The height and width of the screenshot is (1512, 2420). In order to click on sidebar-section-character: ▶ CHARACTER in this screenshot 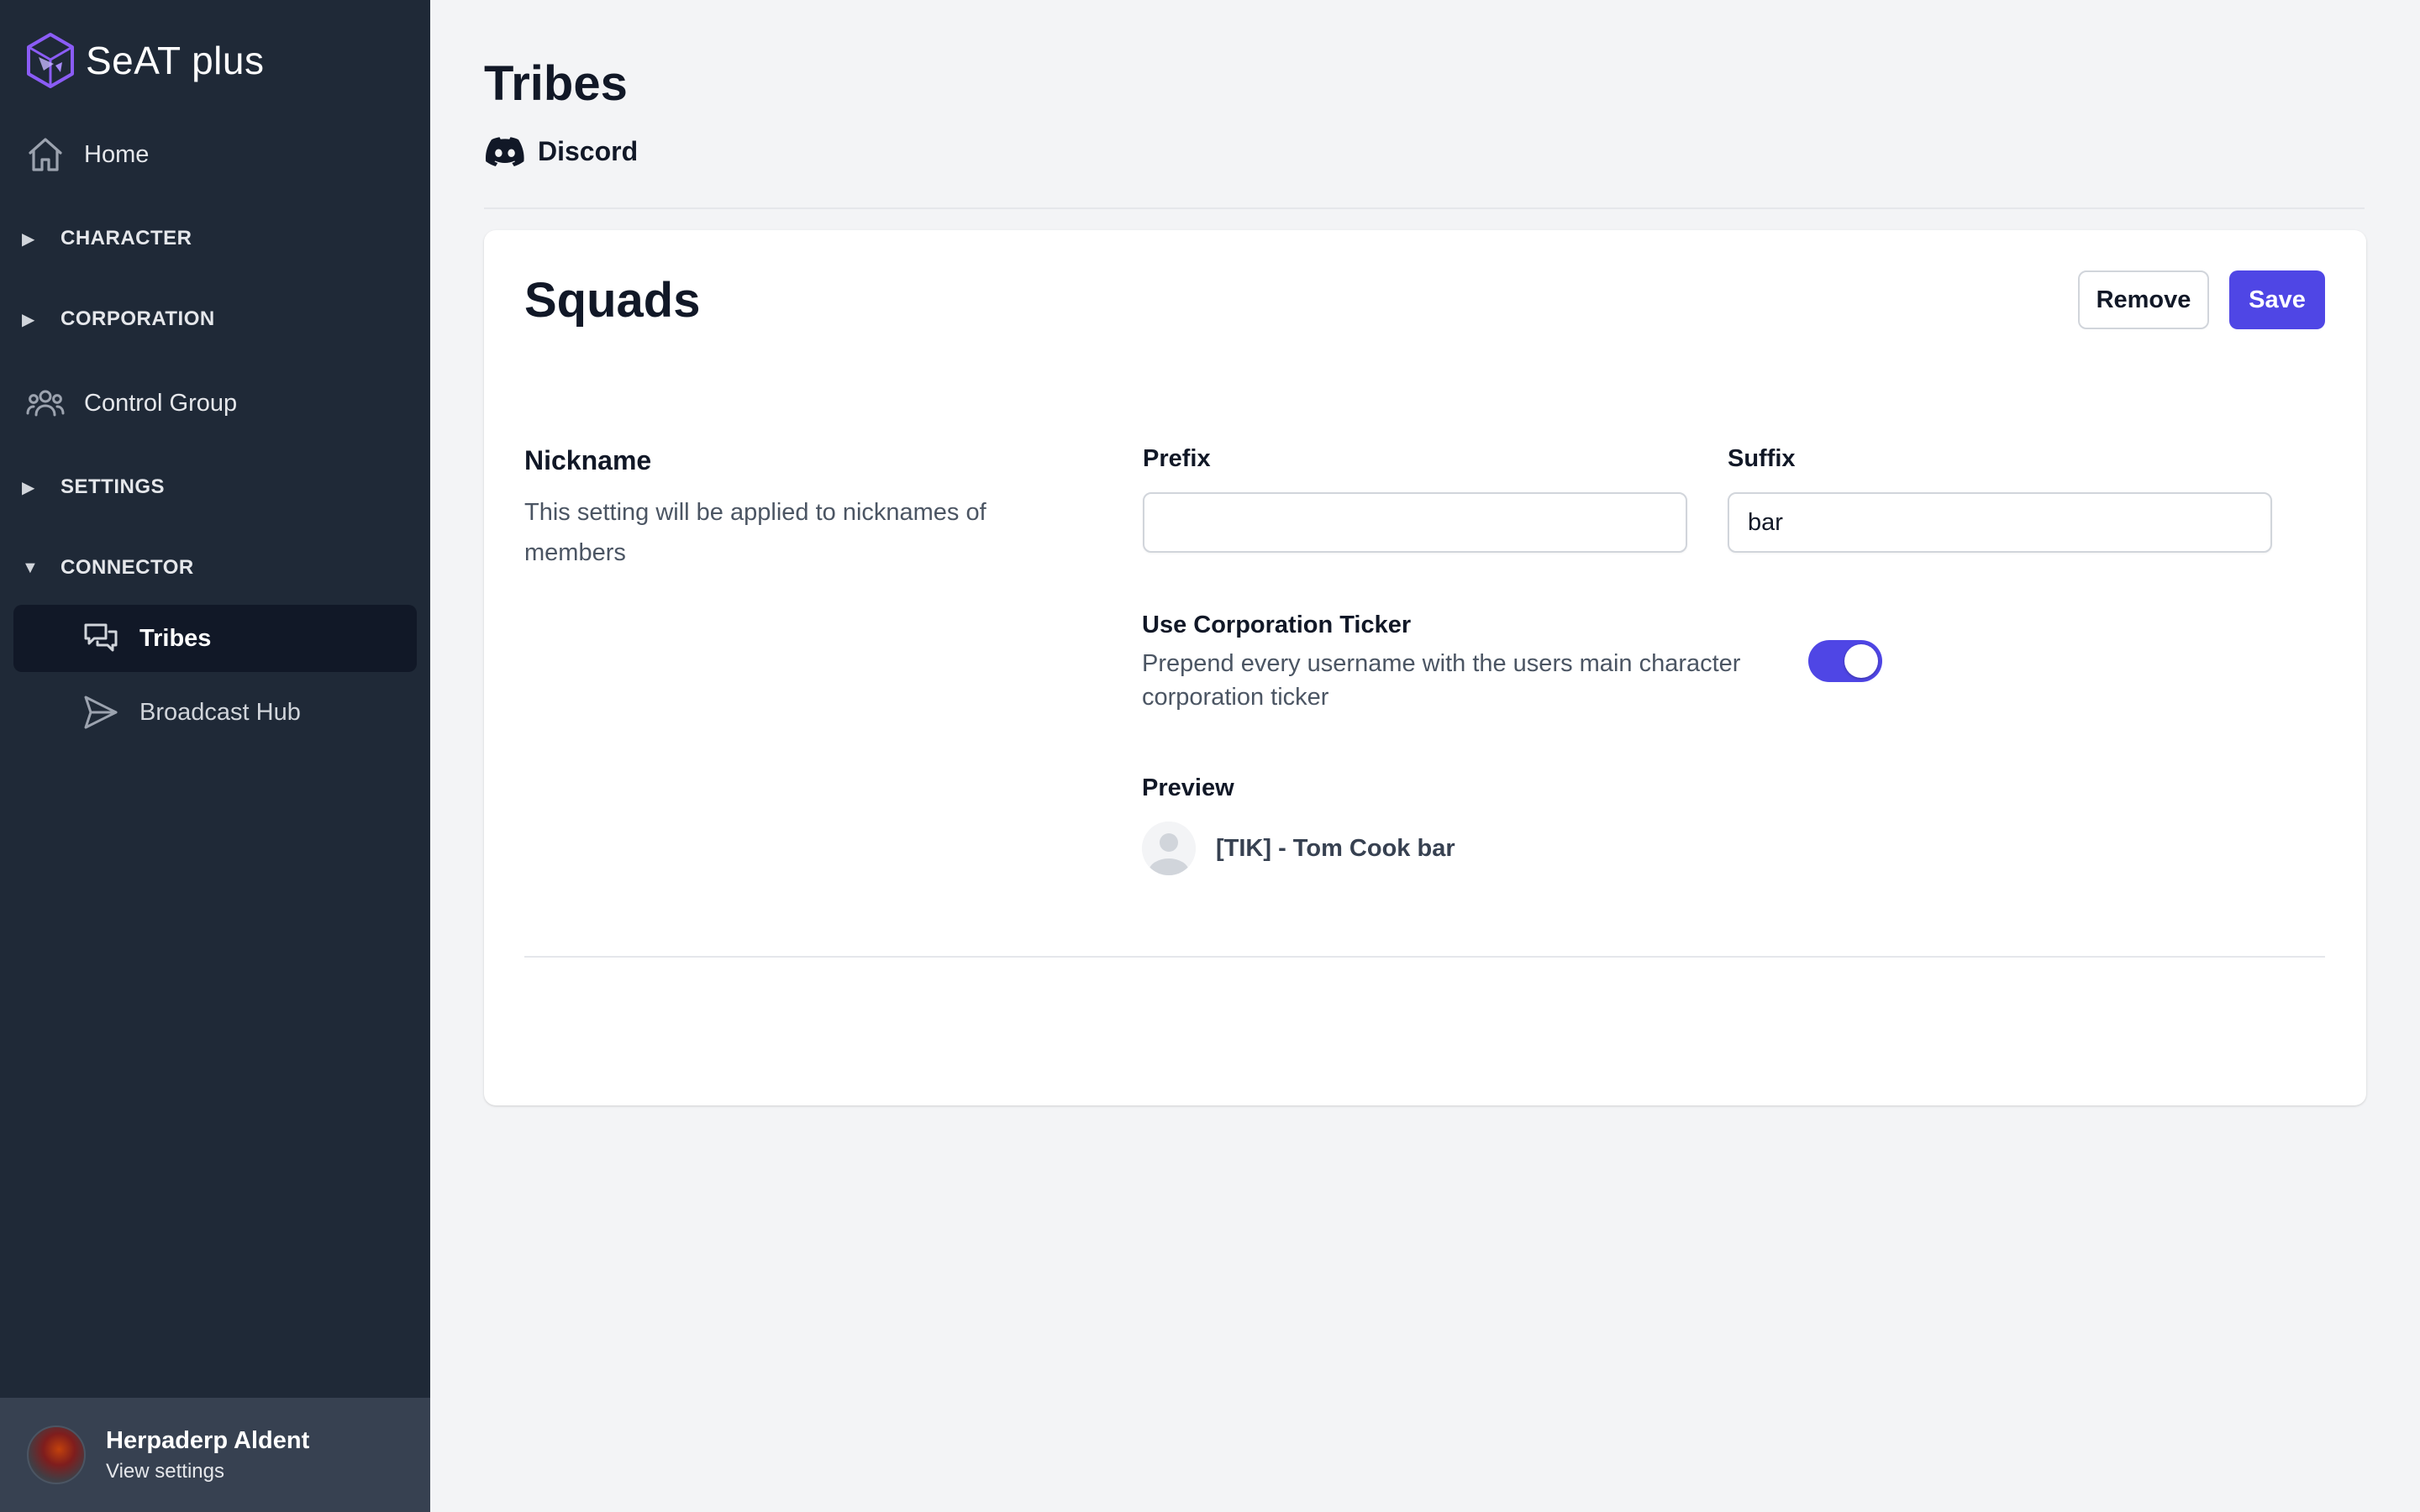, I will do `click(107, 238)`.